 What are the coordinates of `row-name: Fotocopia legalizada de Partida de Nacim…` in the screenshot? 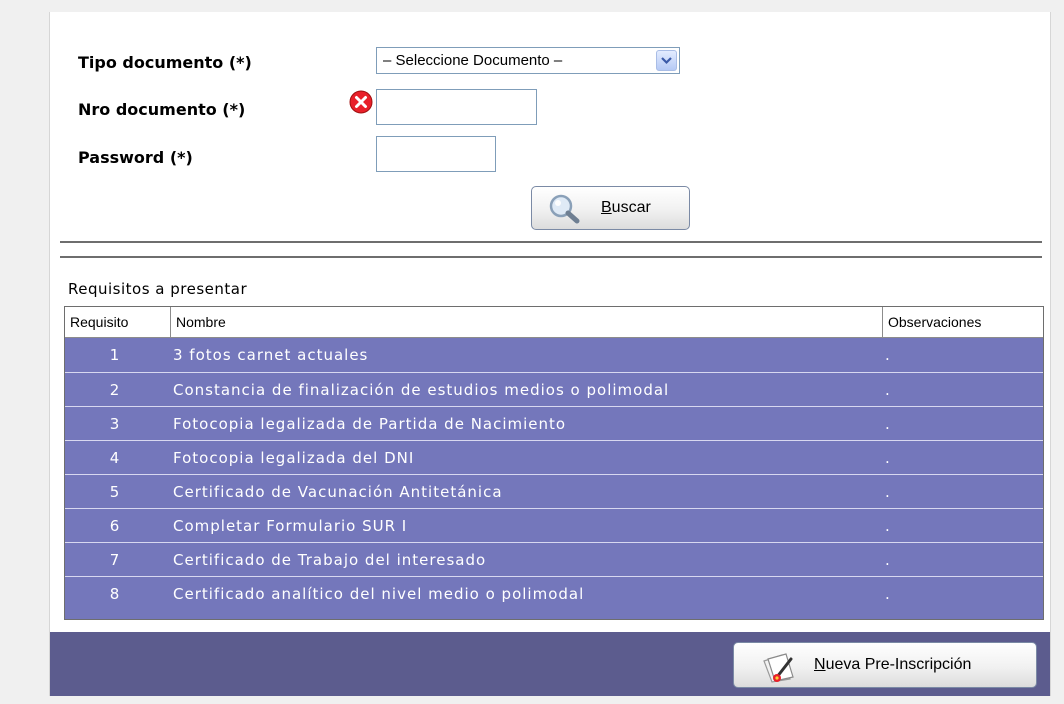 It's located at (370, 424).